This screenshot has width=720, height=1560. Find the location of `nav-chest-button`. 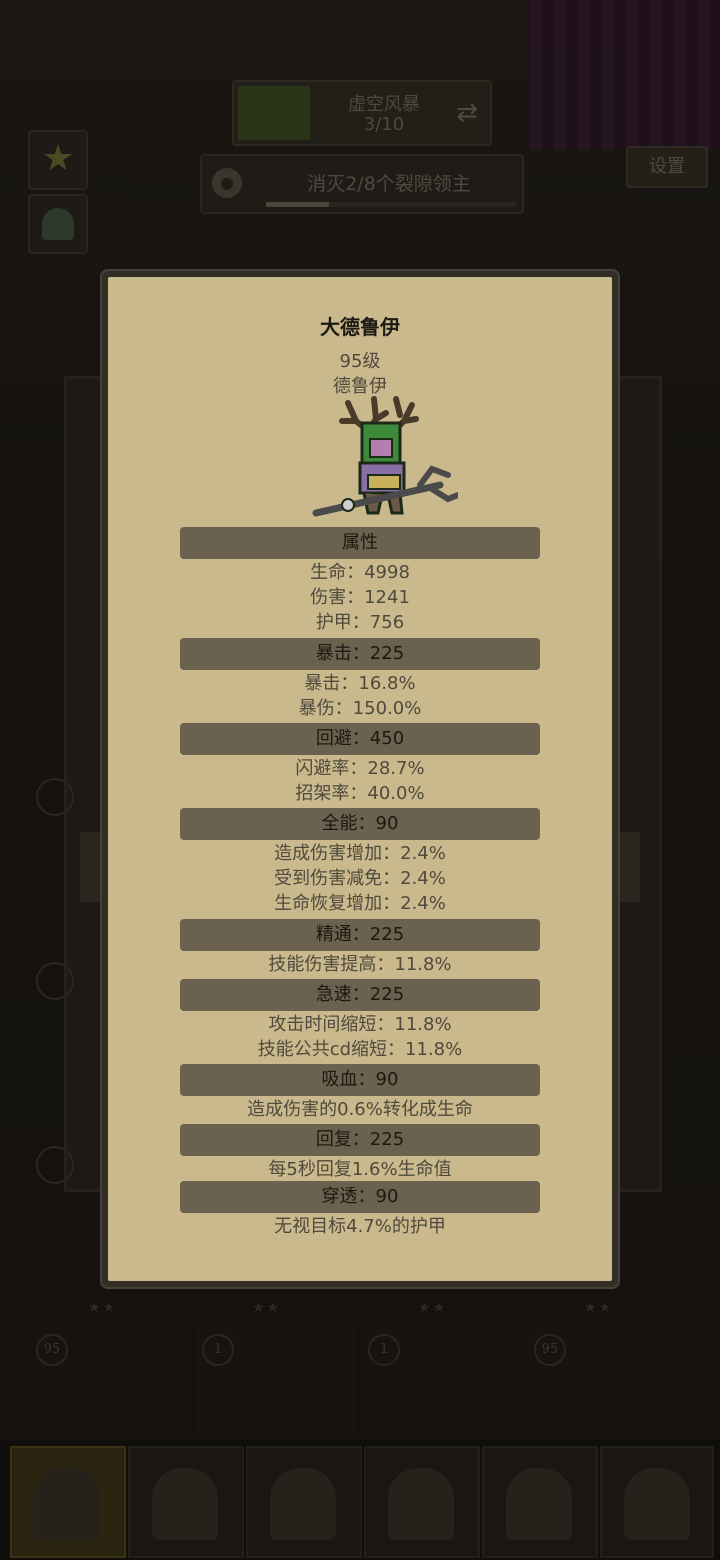

nav-chest-button is located at coordinates (422, 1502).